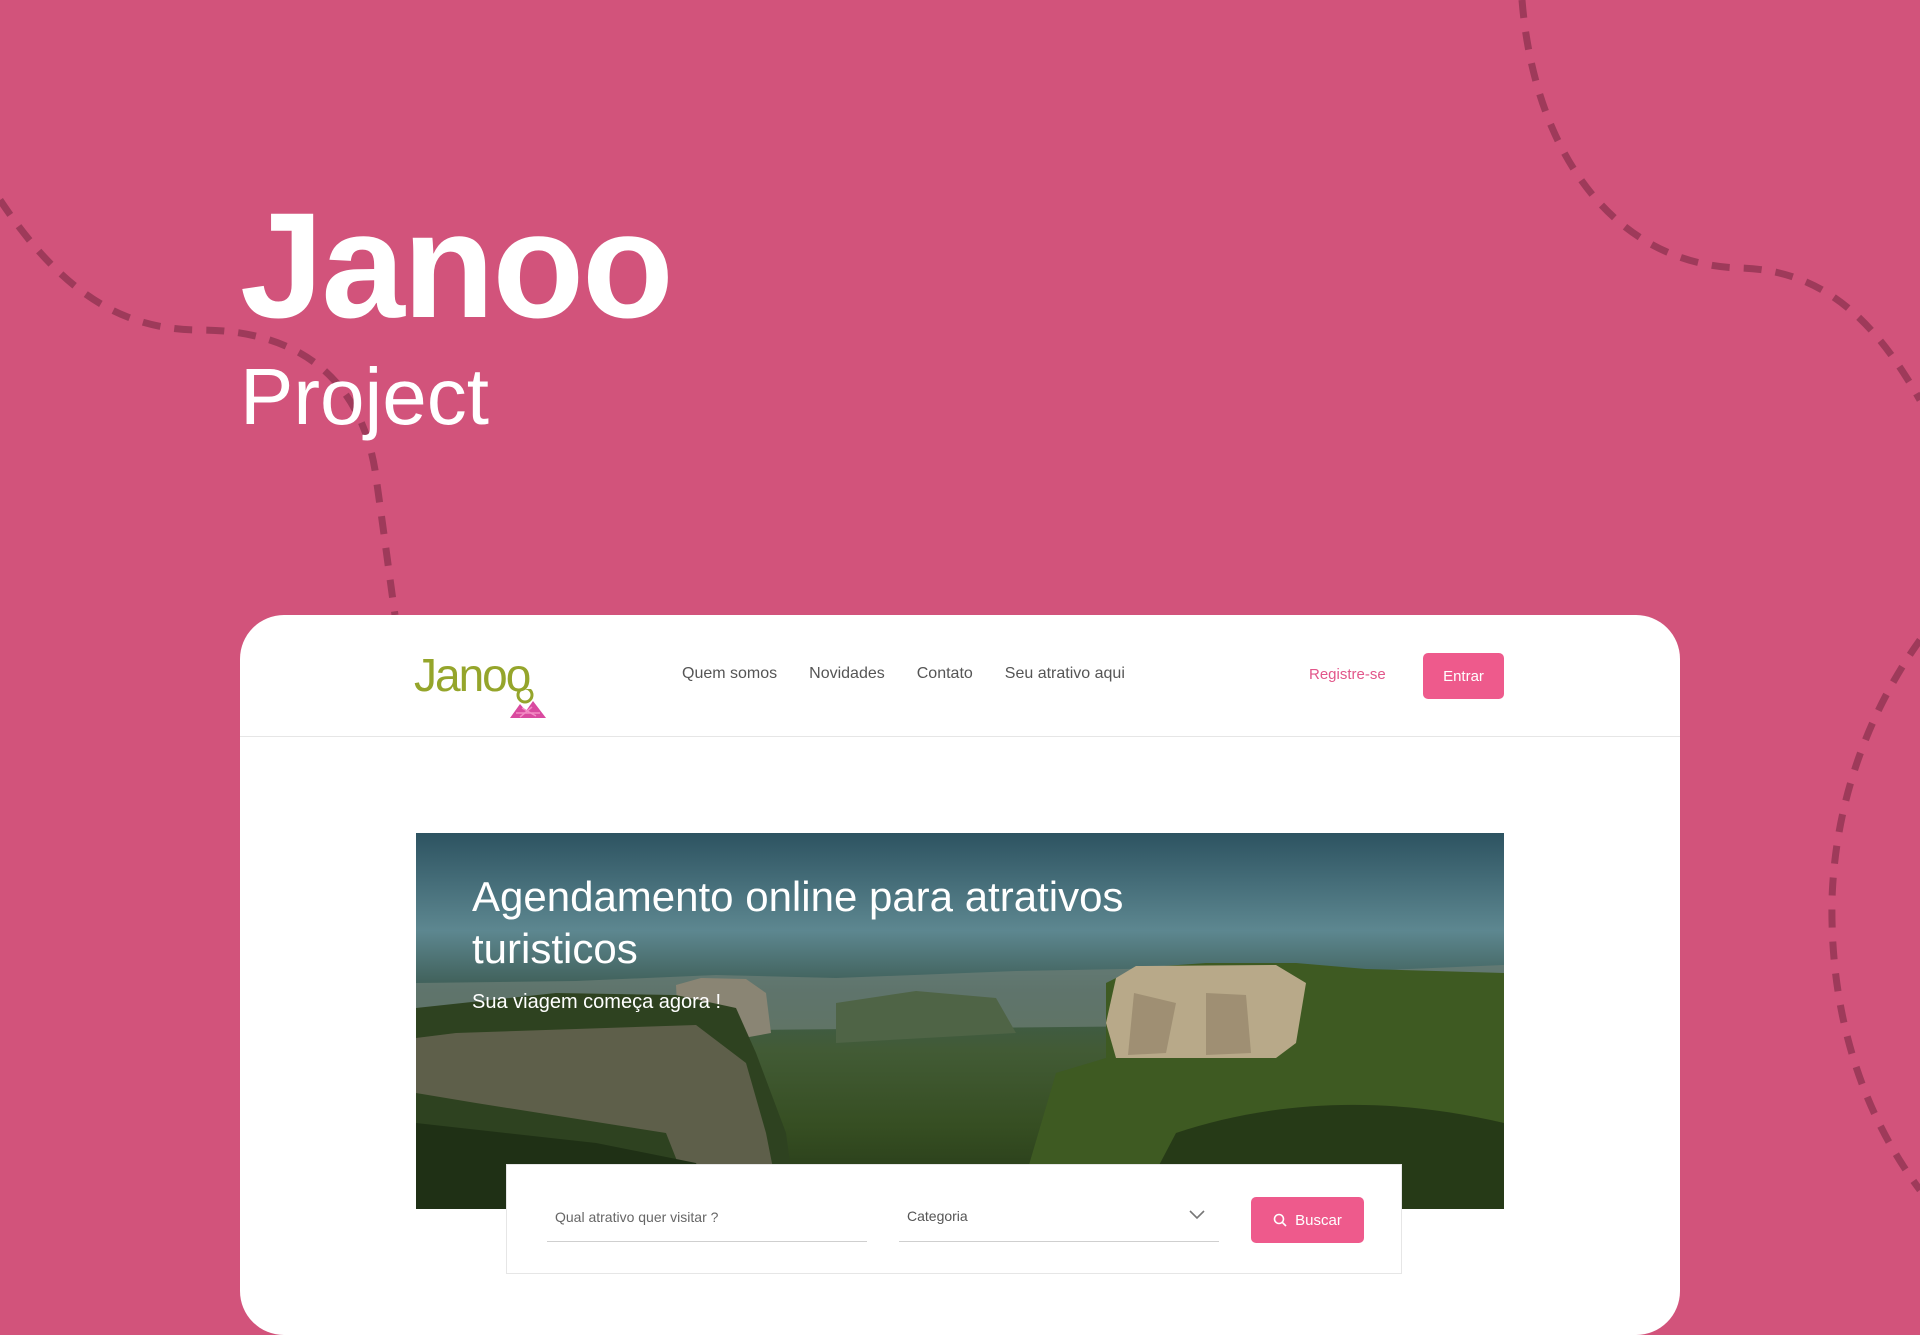 This screenshot has height=1335, width=1920. Describe the element at coordinates (457, 265) in the screenshot. I see `hero-title: Janoo` at that location.